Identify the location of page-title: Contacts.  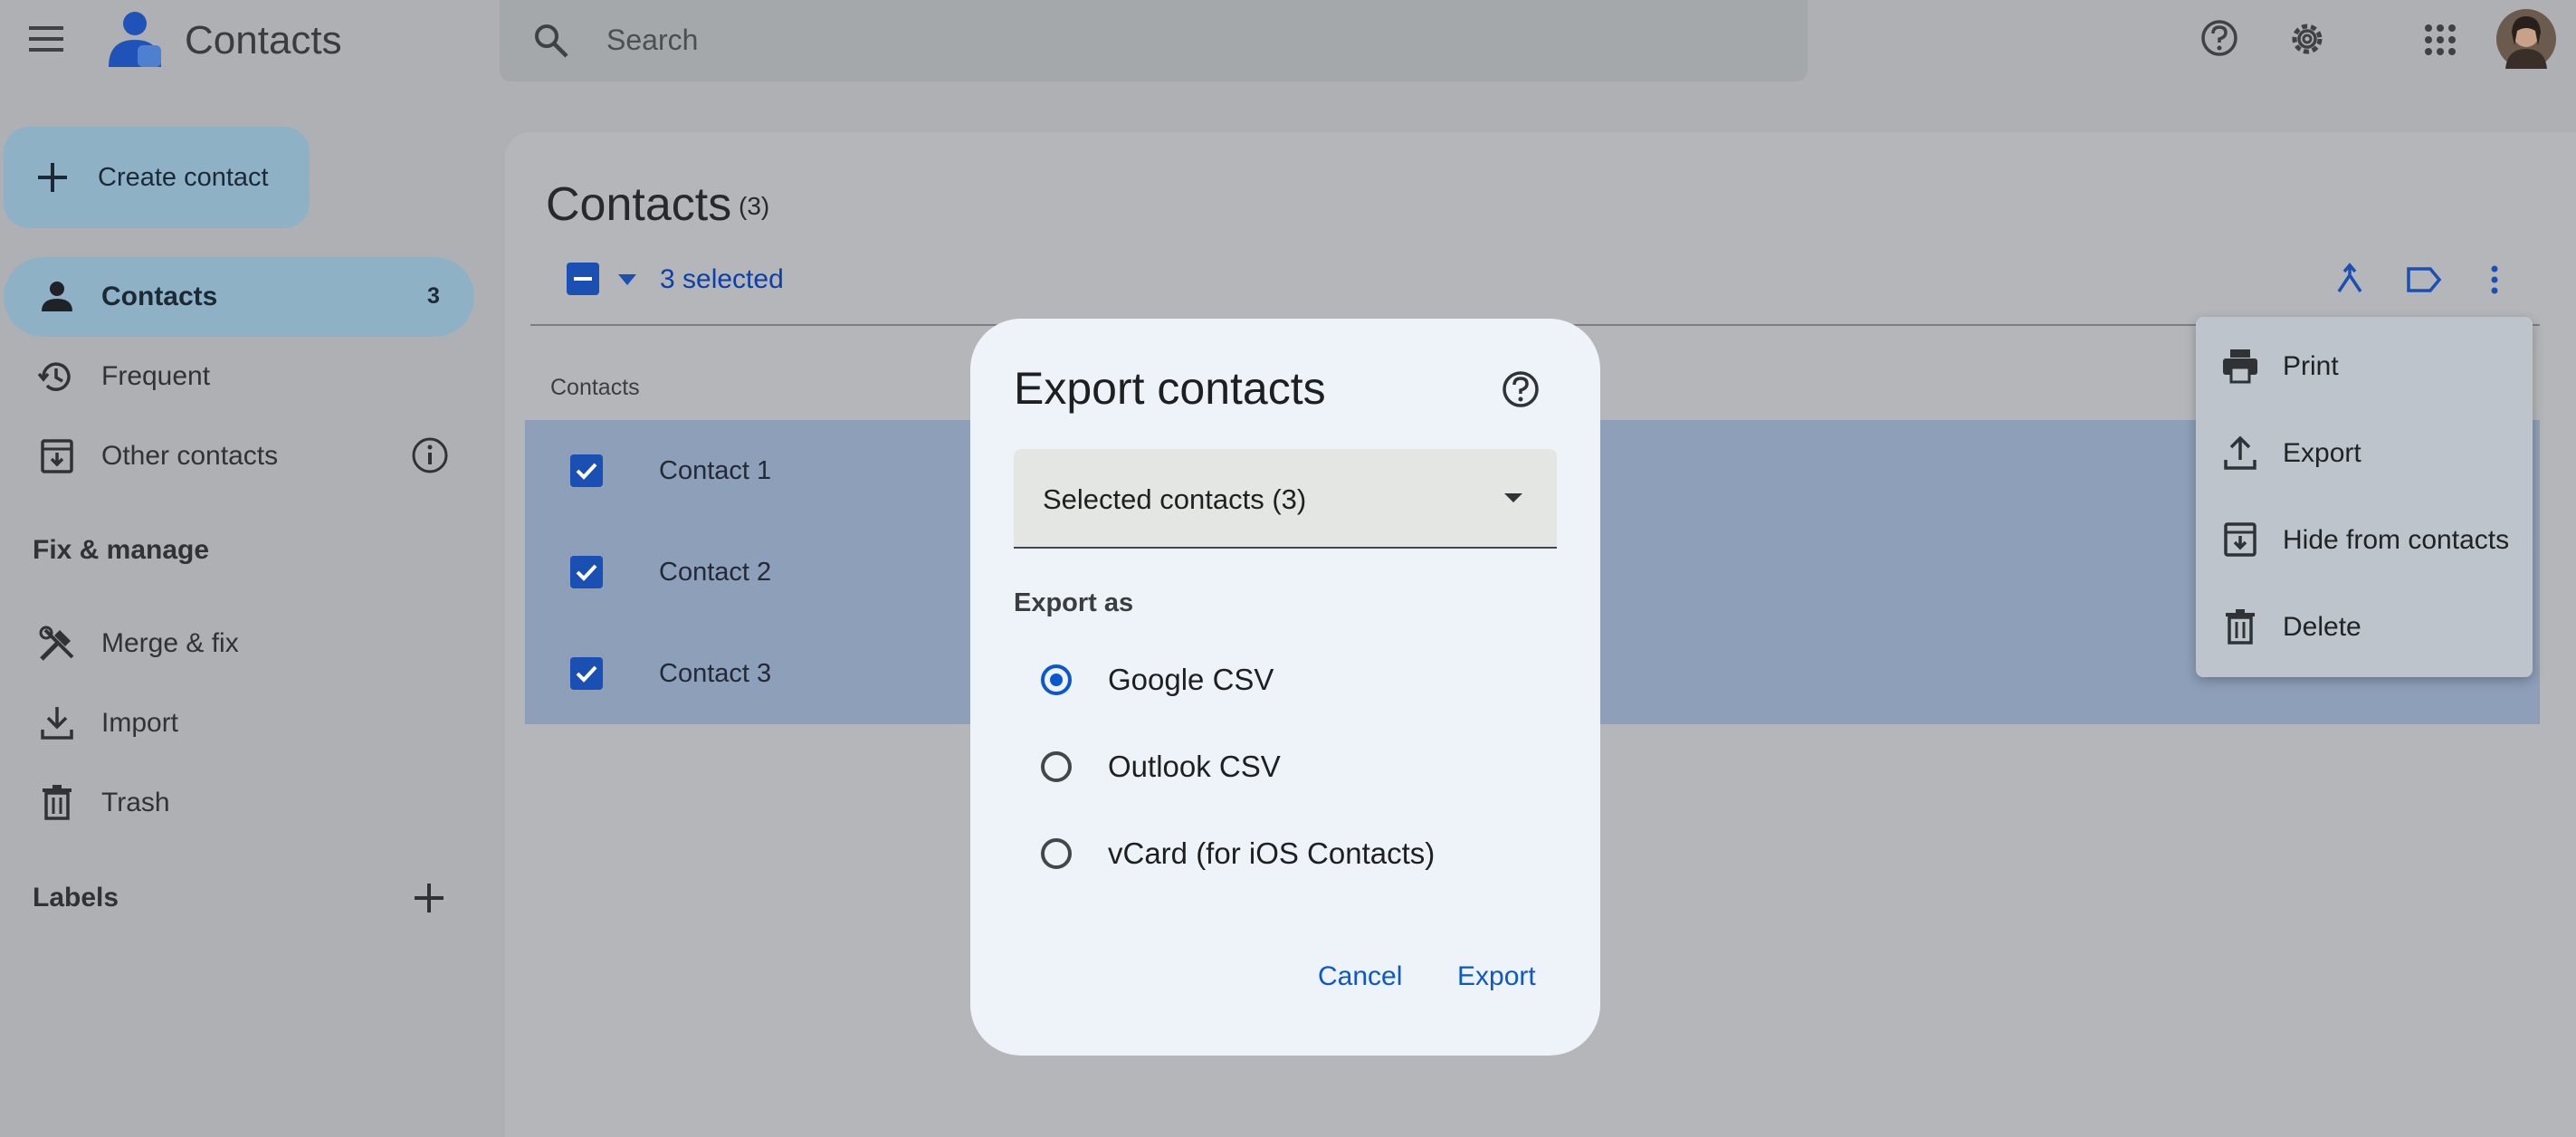
(639, 205).